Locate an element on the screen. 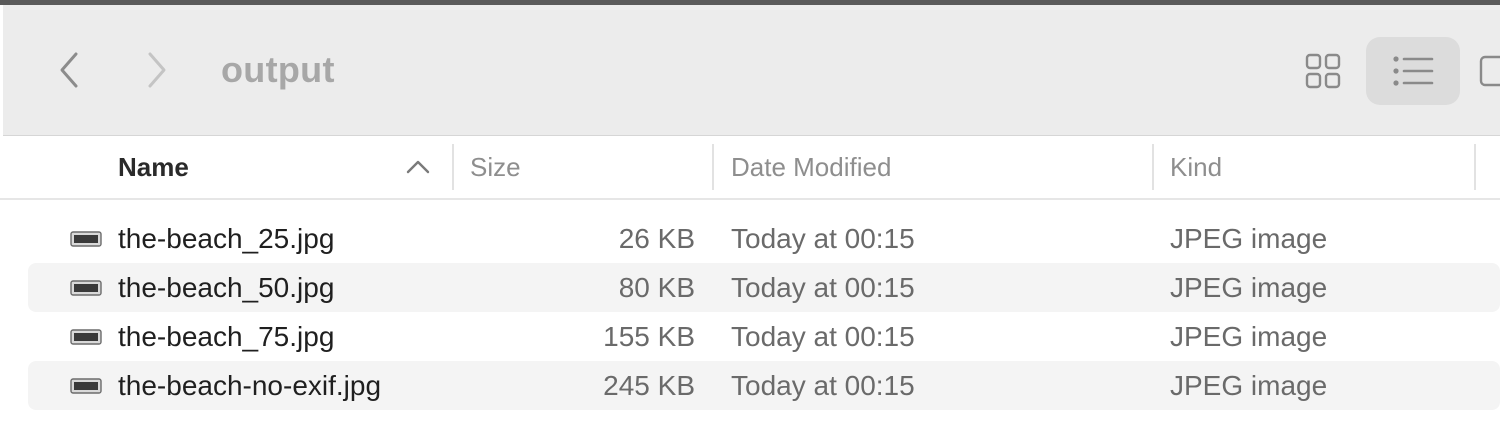 Image resolution: width=1500 pixels, height=421 pixels. chevron-left-icon is located at coordinates (69, 70).